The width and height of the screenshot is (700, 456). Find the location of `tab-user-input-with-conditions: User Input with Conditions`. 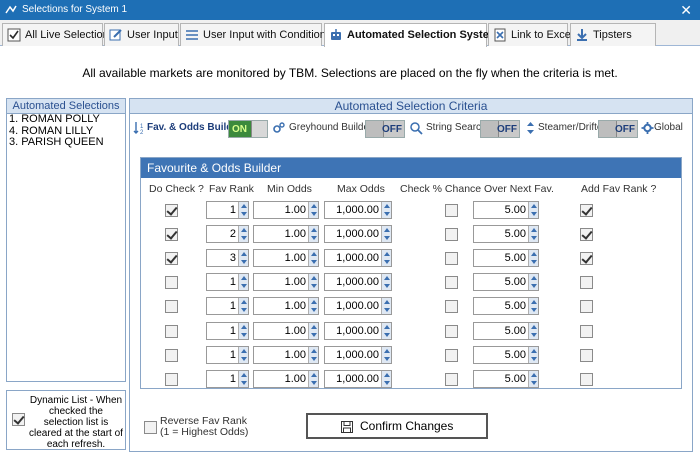

tab-user-input-with-conditions: User Input with Conditions is located at coordinates (255, 34).